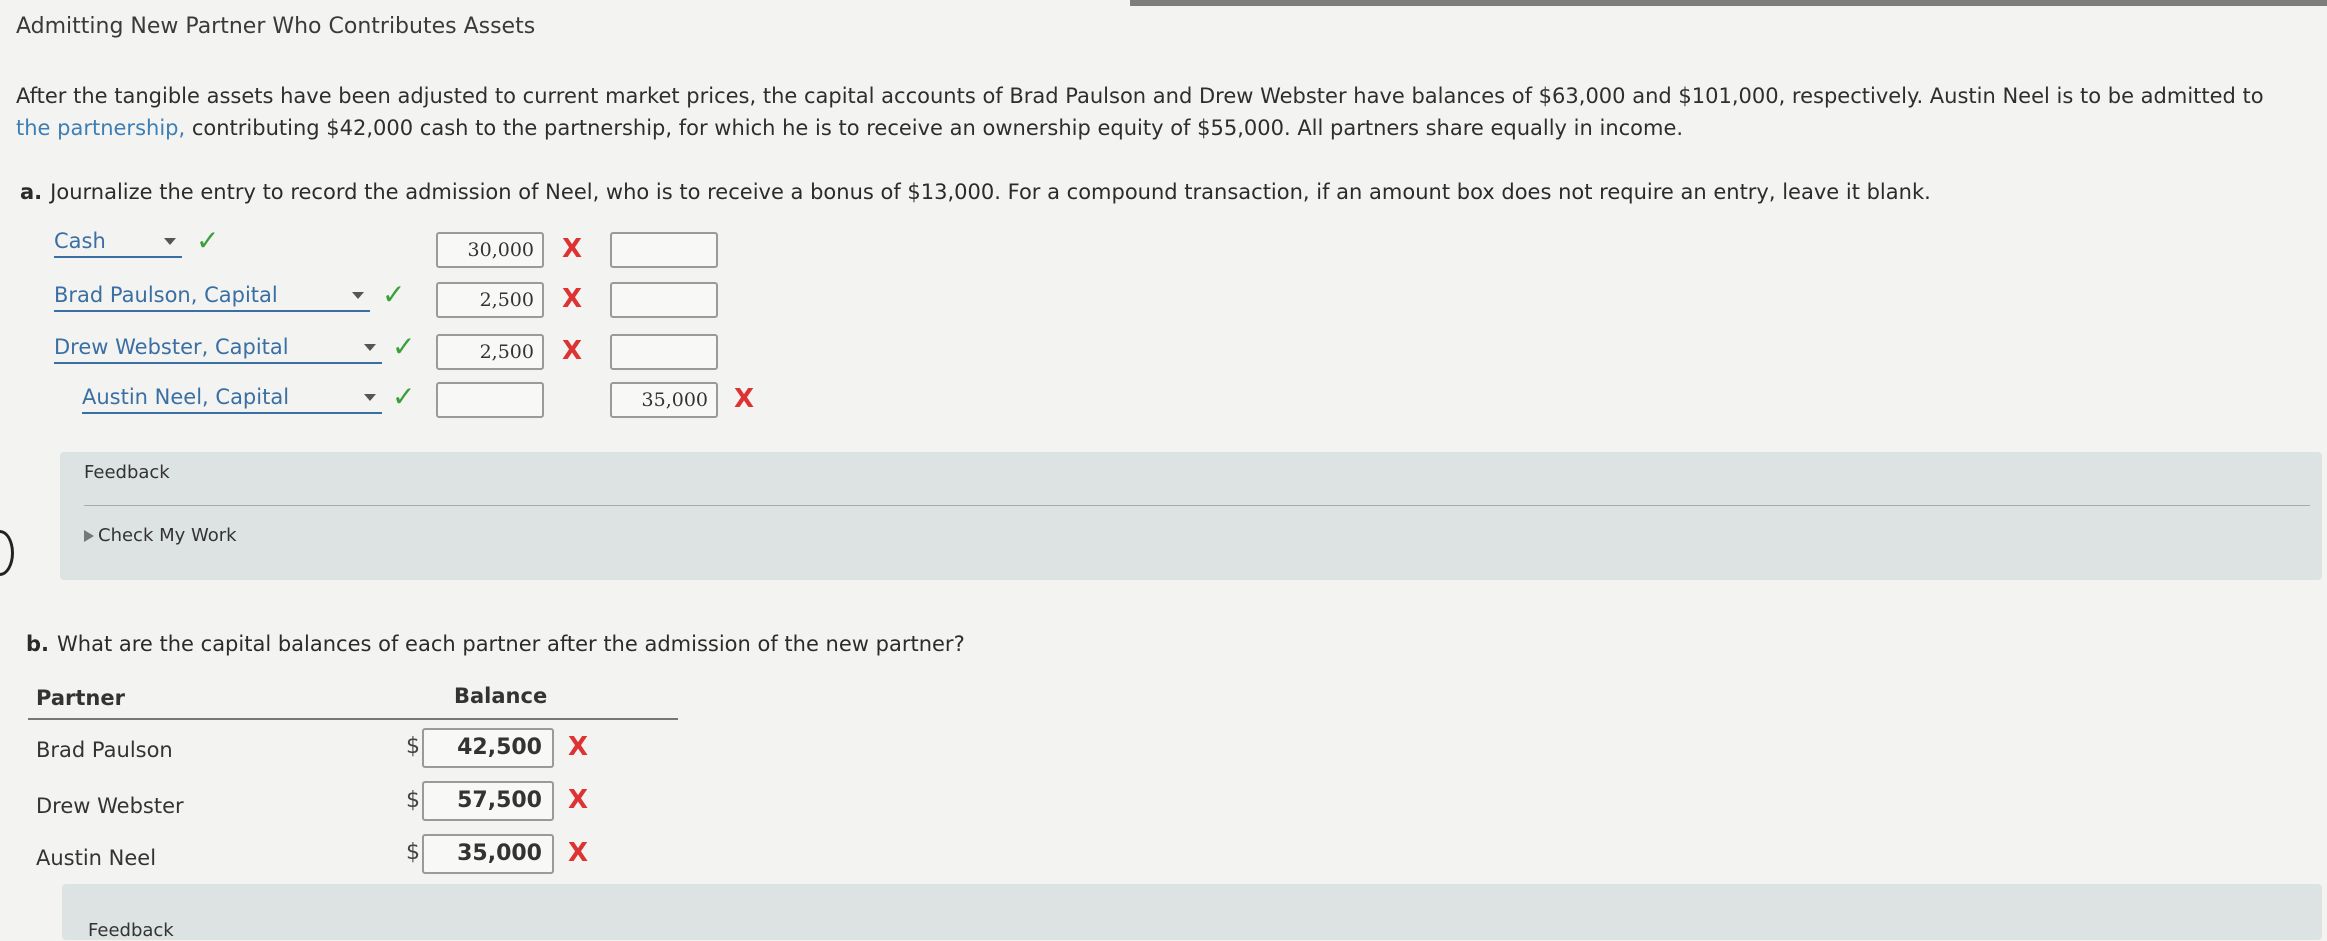 The image size is (2327, 941). Describe the element at coordinates (118, 242) in the screenshot. I see `account-select-cash: Cash` at that location.